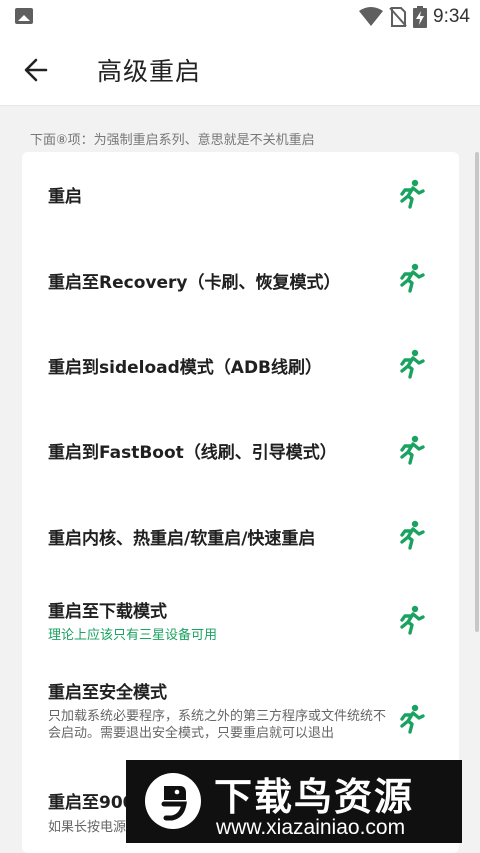 The height and width of the screenshot is (853, 480). Describe the element at coordinates (107, 693) in the screenshot. I see `option-label: 重启至安全模式` at that location.